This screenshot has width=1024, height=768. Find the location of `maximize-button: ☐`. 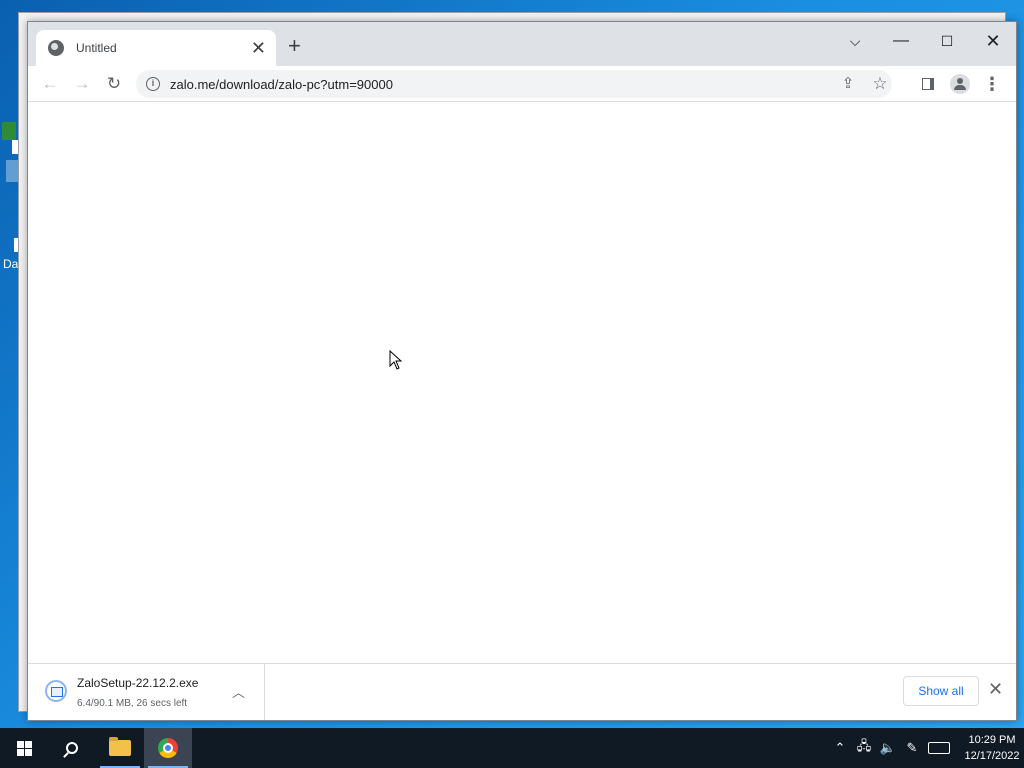

maximize-button: ☐ is located at coordinates (947, 41).